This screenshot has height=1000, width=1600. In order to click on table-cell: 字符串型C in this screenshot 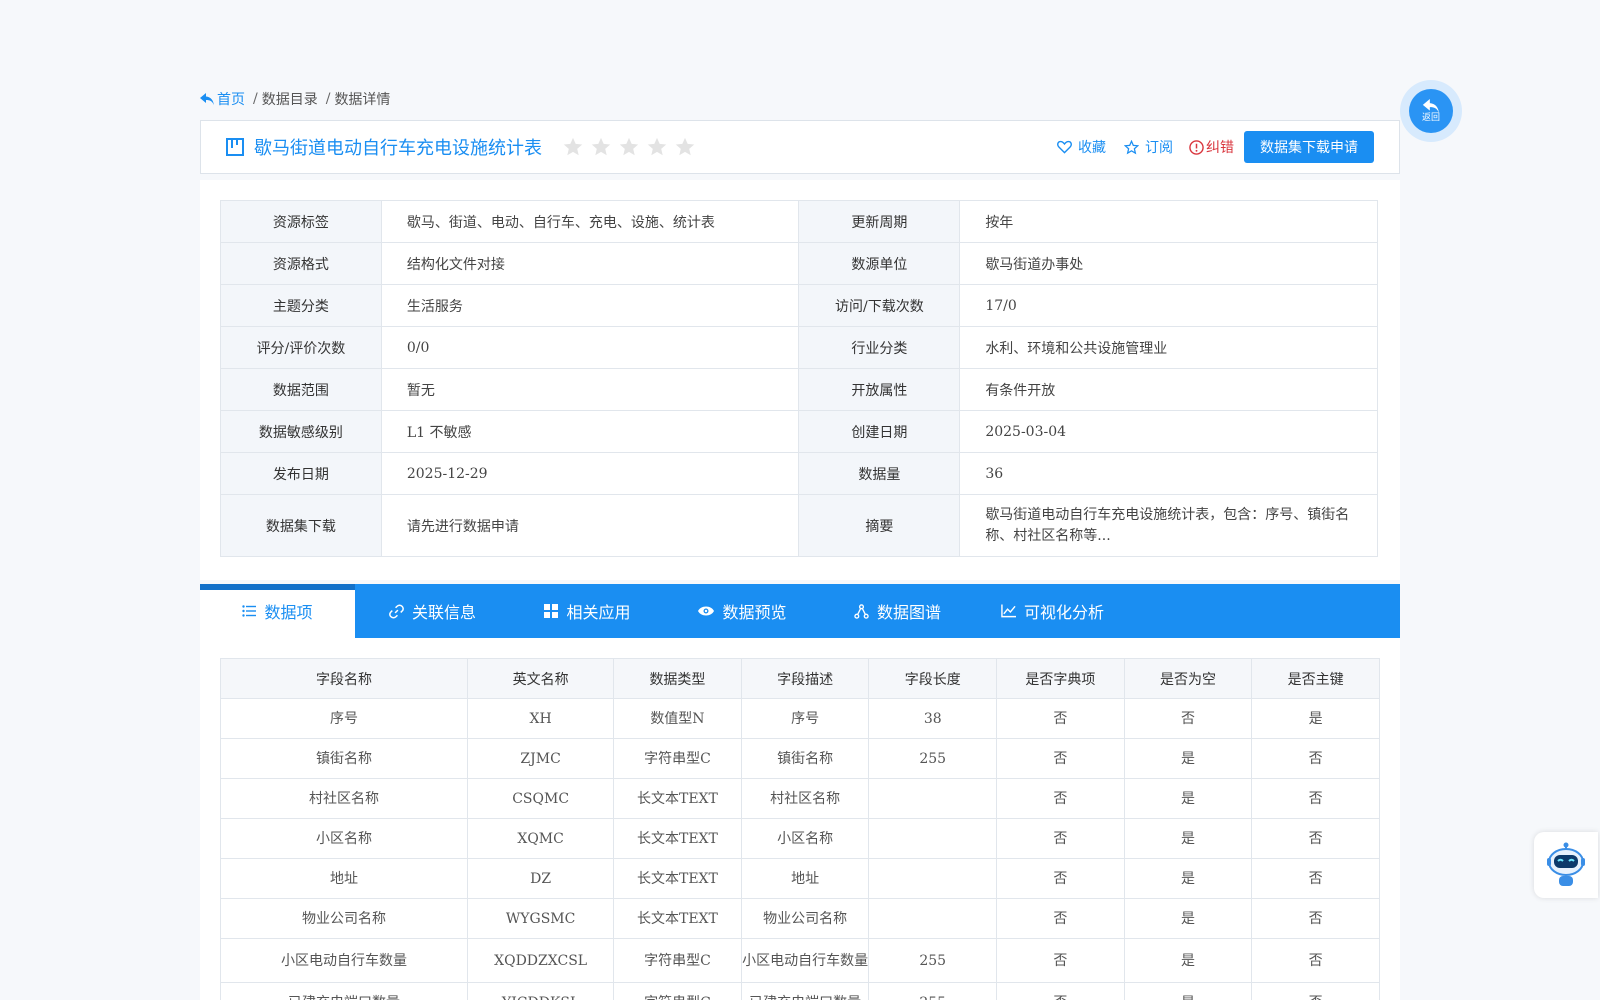, I will do `click(677, 758)`.